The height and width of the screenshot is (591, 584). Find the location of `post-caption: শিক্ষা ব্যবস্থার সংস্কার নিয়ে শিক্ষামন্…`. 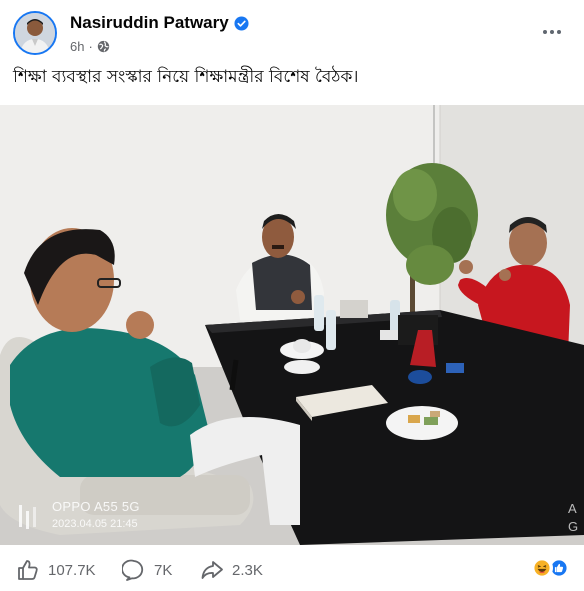

post-caption: শিক্ষা ব্যবস্থার সংস্কার নিয়ে শিক্ষামন্… is located at coordinates (186, 77).